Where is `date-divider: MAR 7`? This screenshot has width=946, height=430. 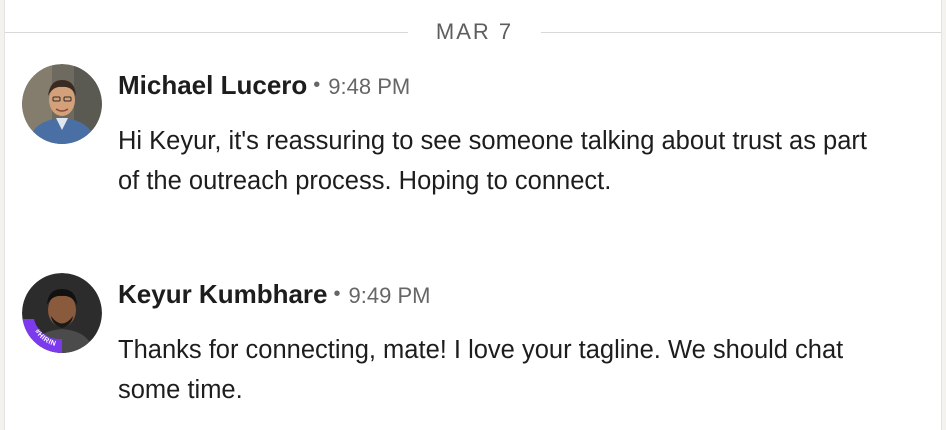 date-divider: MAR 7 is located at coordinates (474, 33).